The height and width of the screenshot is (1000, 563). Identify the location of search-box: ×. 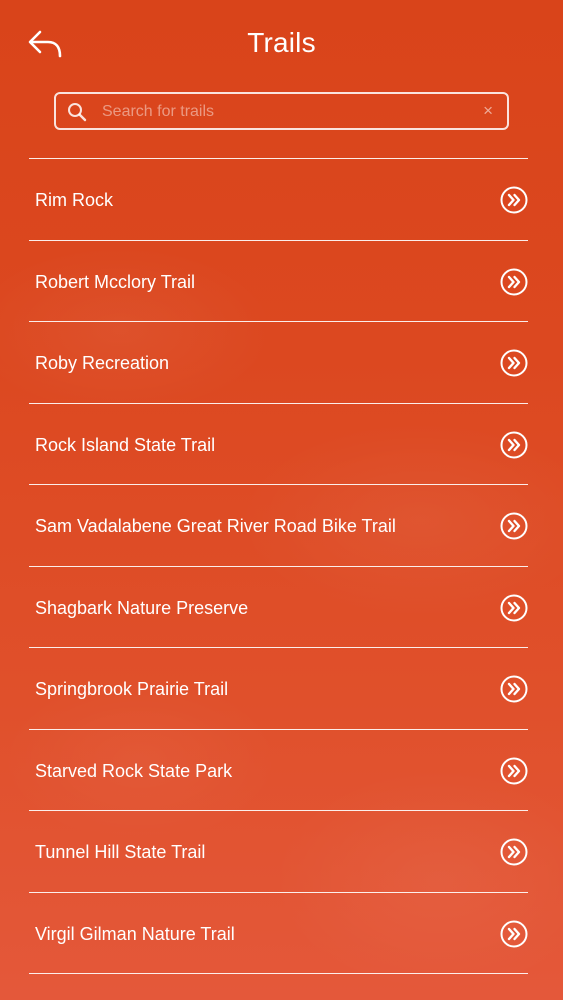
(281, 111).